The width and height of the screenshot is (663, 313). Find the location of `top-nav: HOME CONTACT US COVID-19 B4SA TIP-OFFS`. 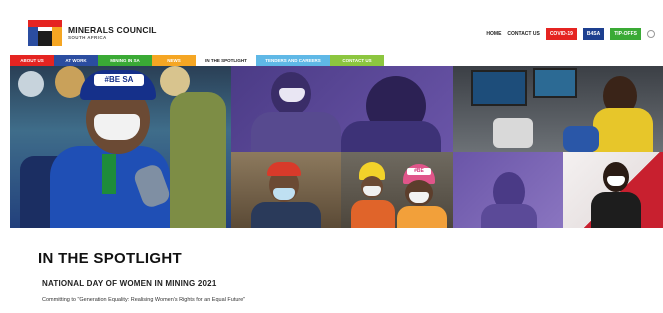

top-nav: HOME CONTACT US COVID-19 B4SA TIP-OFFS is located at coordinates (570, 34).